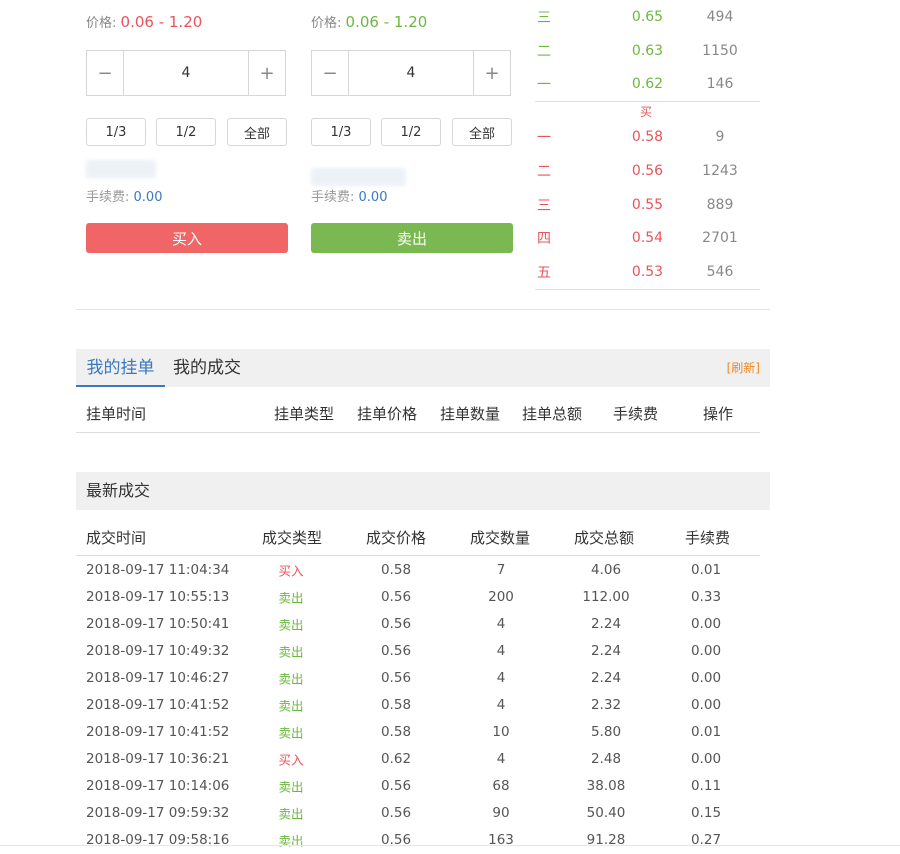 The image size is (900, 854). Describe the element at coordinates (207, 368) in the screenshot. I see `tab-my-trades: 我的成交` at that location.